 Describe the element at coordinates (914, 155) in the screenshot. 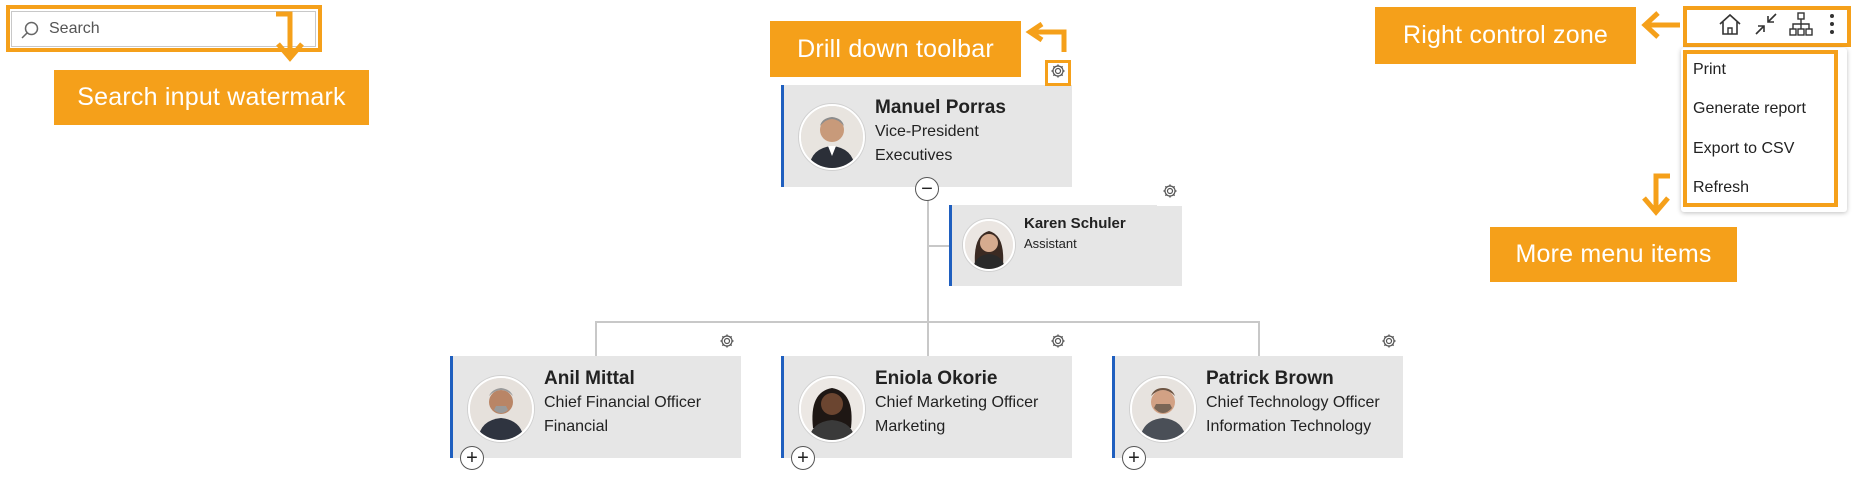

I see `node-department: Executives` at that location.